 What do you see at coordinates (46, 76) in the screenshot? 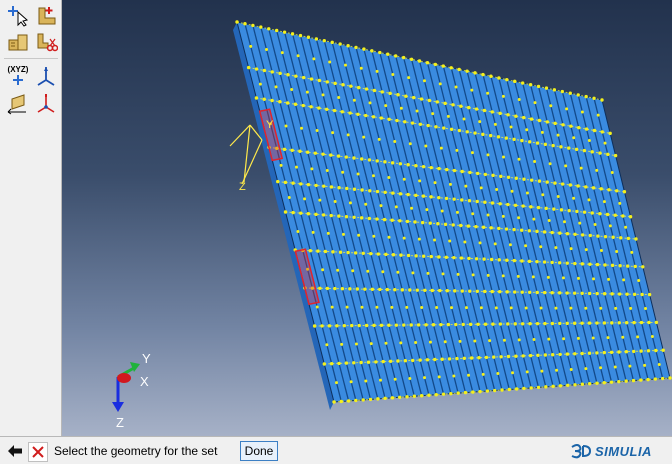
I see `datum-axis-icon` at bounding box center [46, 76].